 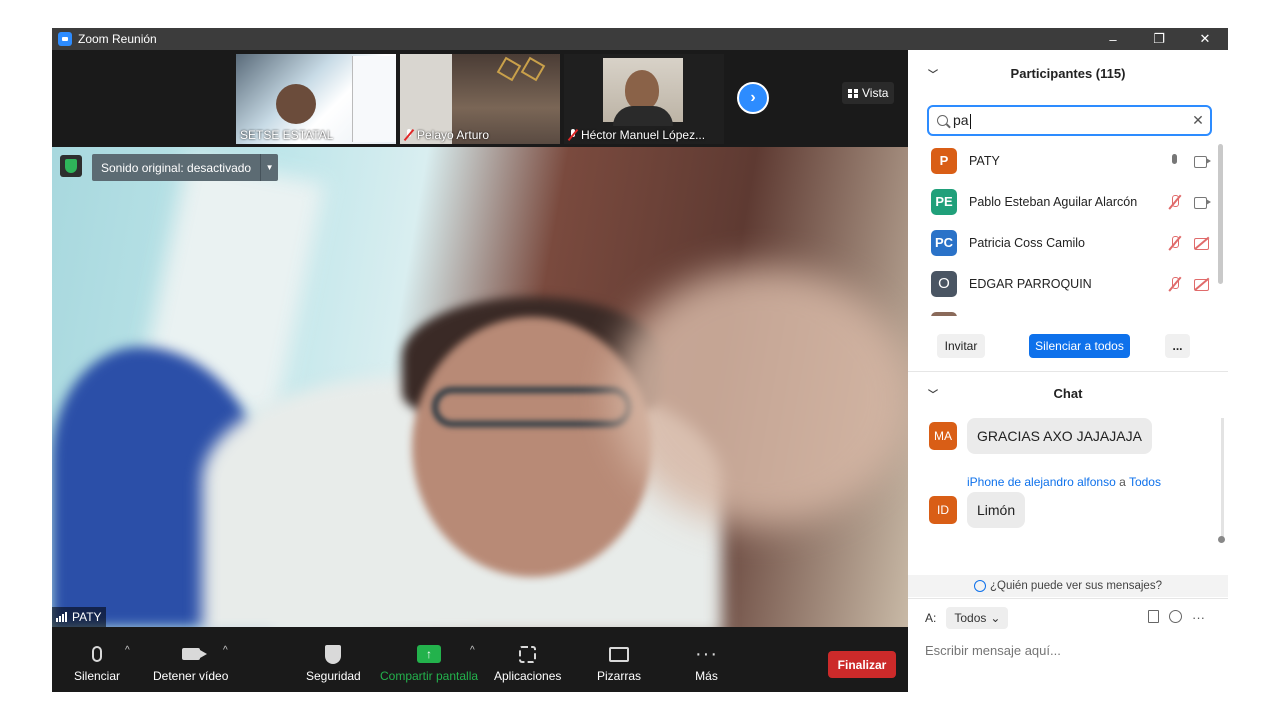 I want to click on mute-button: Silenciar, so click(x=97, y=665).